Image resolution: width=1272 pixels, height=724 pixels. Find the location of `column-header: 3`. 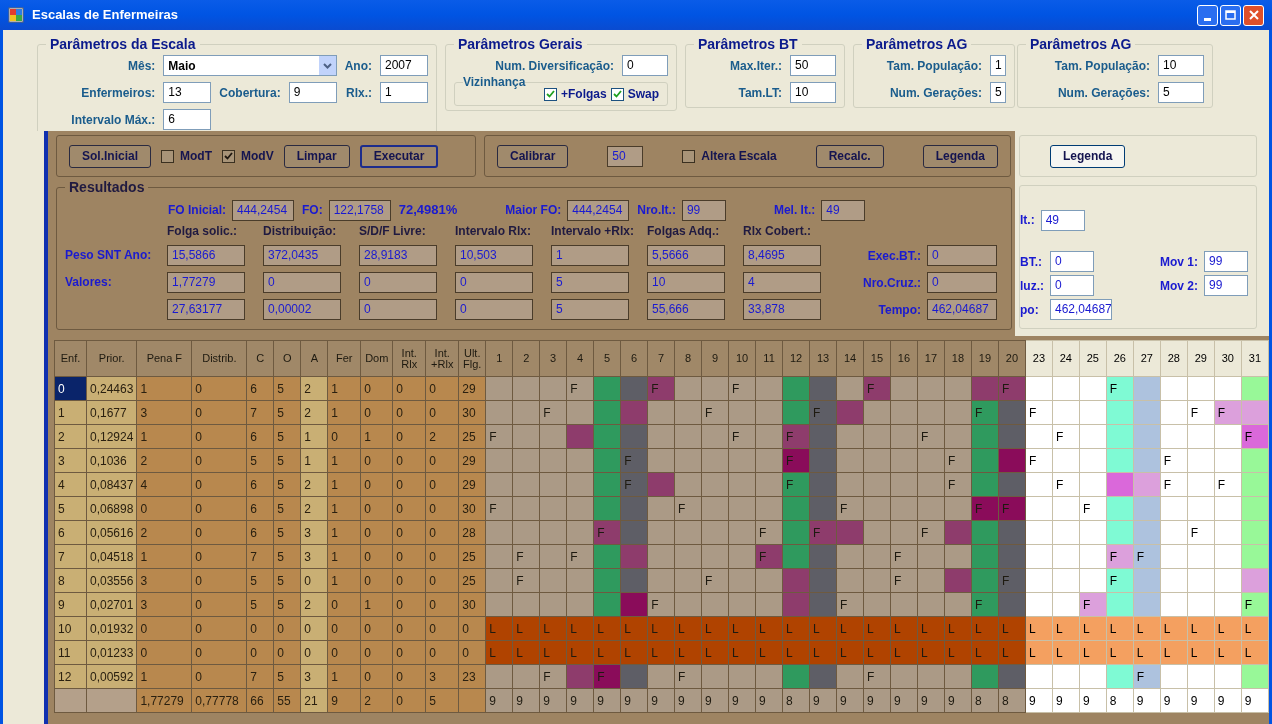

column-header: 3 is located at coordinates (553, 358).